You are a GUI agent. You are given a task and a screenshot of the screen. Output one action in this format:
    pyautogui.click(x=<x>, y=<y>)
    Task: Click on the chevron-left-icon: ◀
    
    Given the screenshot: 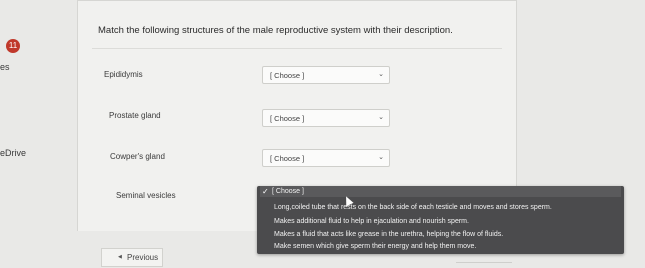 What is the action you would take?
    pyautogui.click(x=120, y=257)
    